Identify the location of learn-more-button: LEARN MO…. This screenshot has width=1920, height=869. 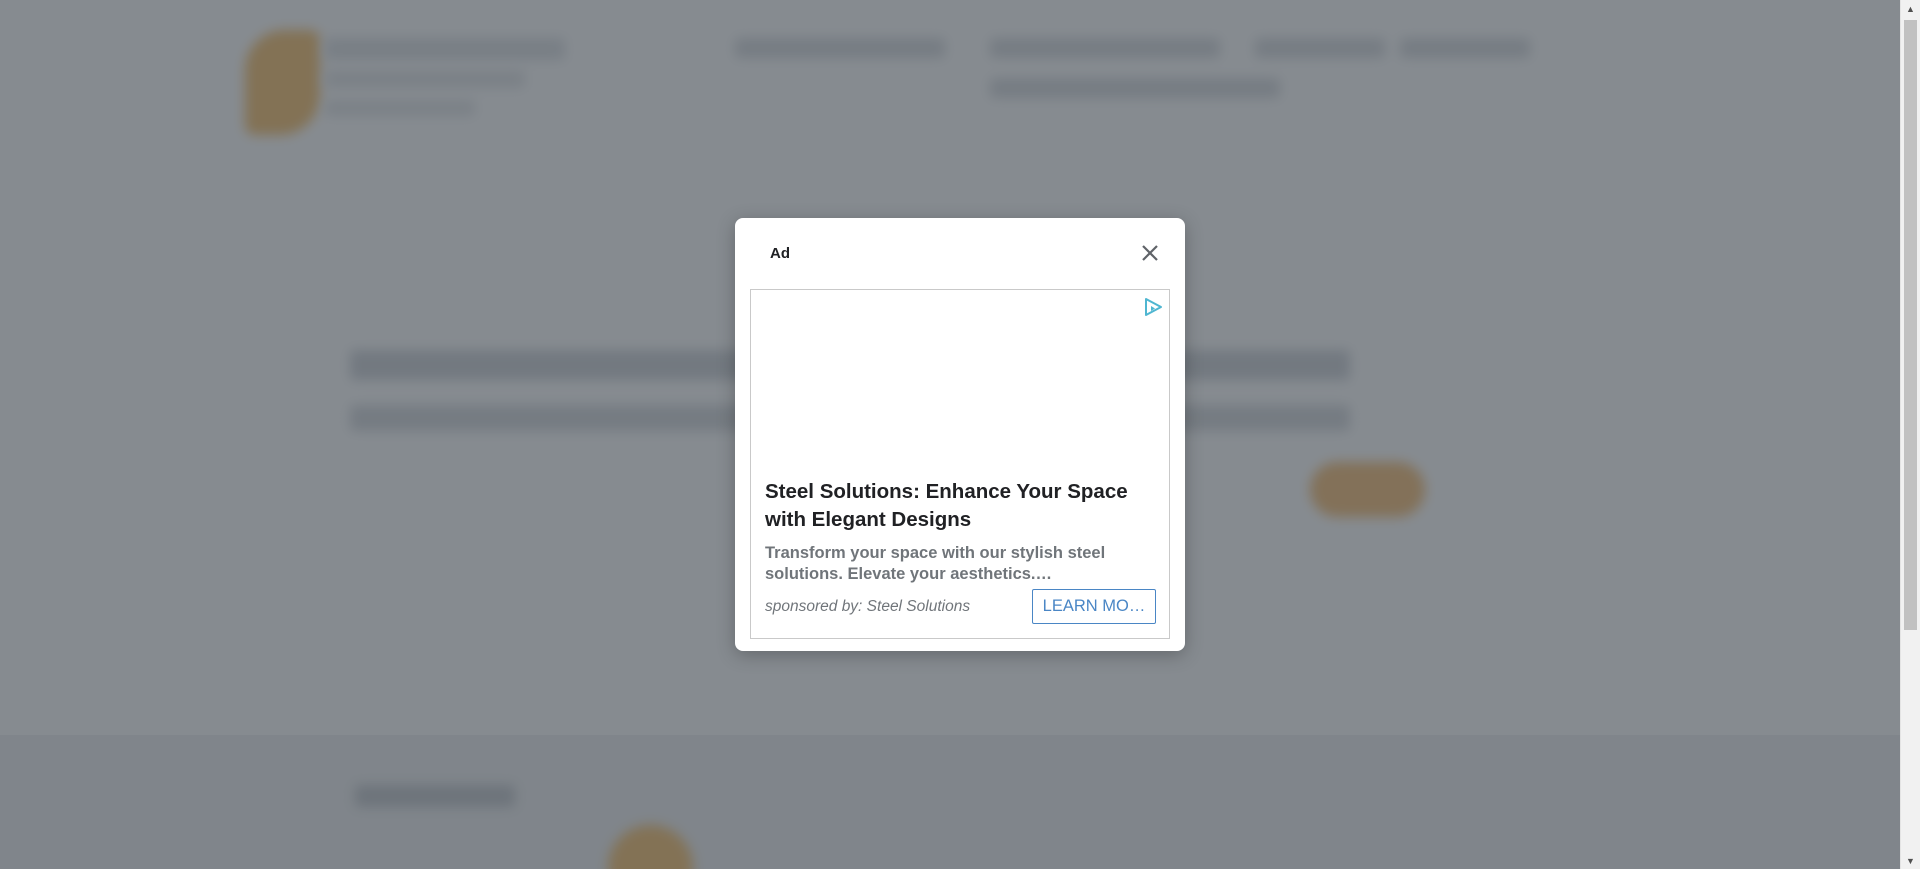
(1094, 606).